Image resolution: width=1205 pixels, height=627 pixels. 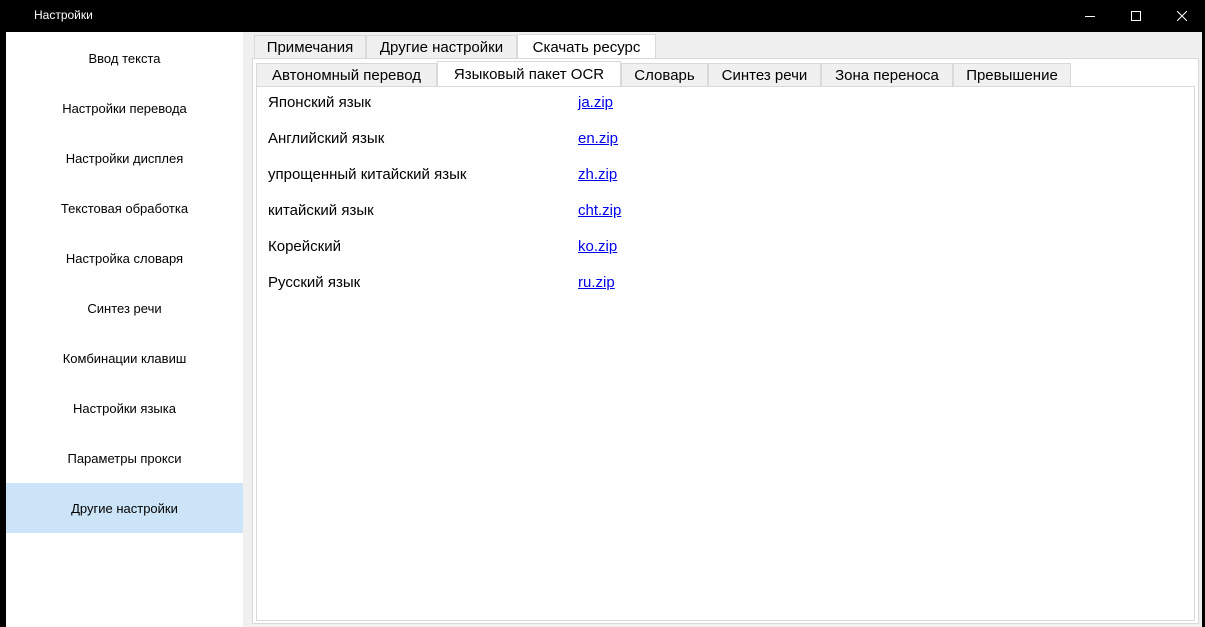 I want to click on sidebar-item-label: Настройки дисплея, so click(x=124, y=158).